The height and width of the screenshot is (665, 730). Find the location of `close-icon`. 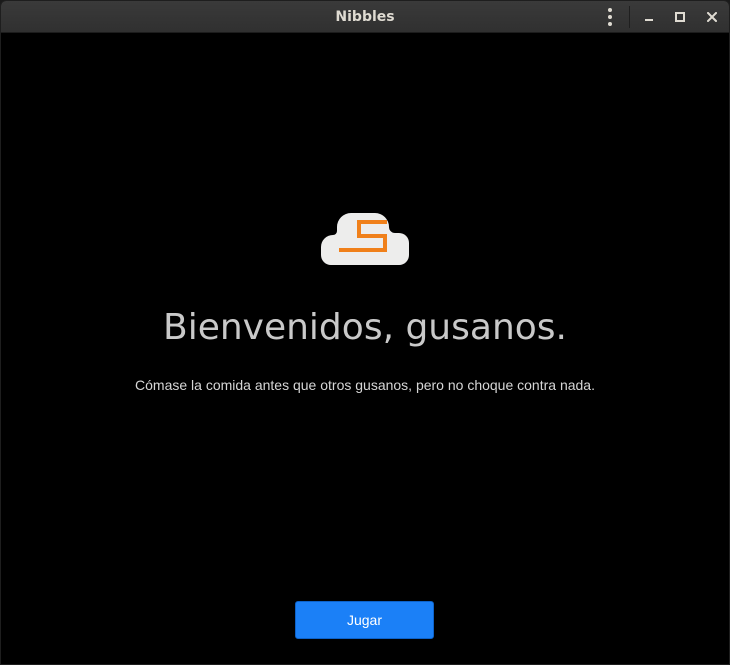

close-icon is located at coordinates (712, 17).